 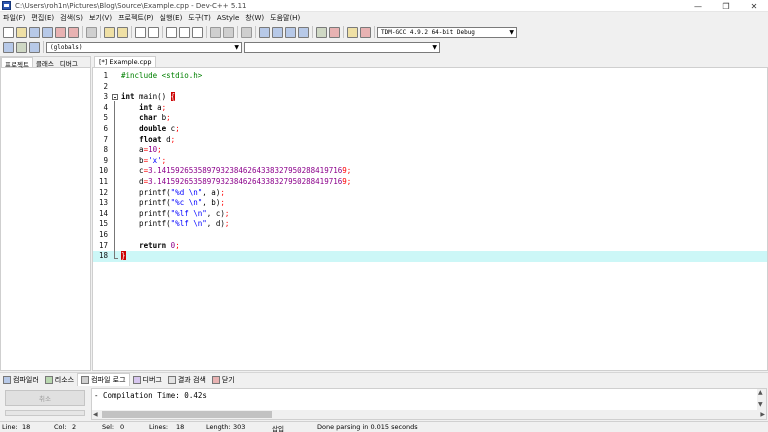 What do you see at coordinates (698, 6) in the screenshot?
I see `minimize-button: —` at bounding box center [698, 6].